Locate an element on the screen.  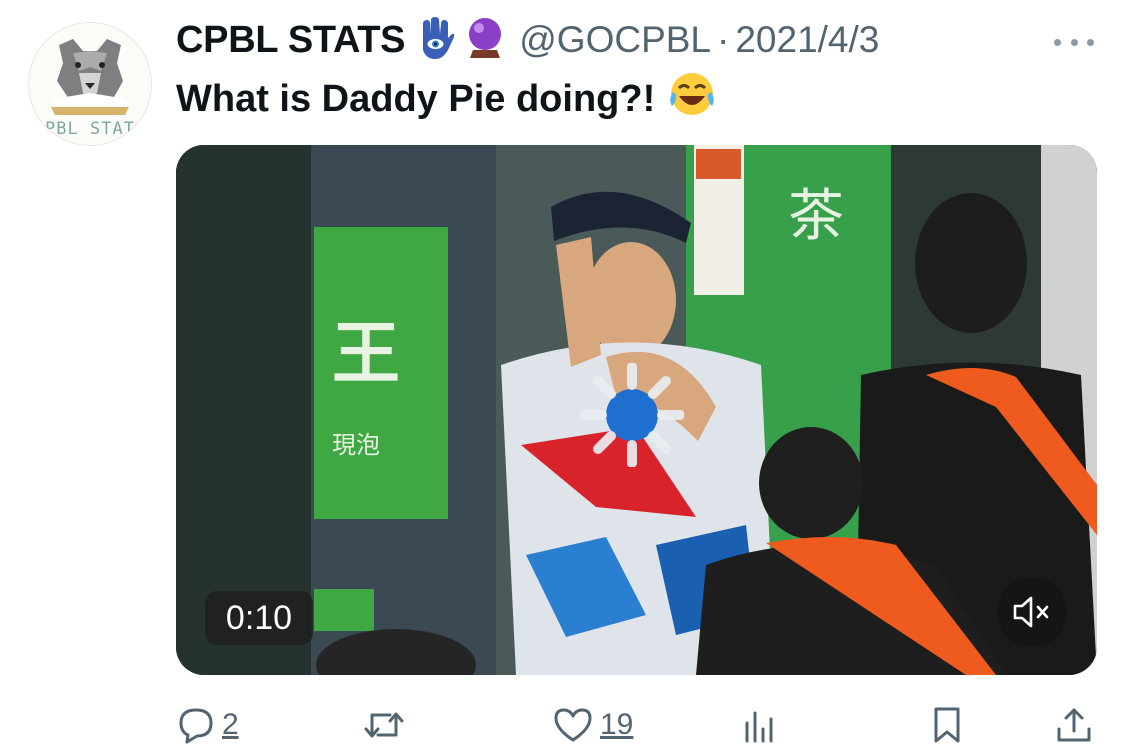
views-icon is located at coordinates (759, 727).